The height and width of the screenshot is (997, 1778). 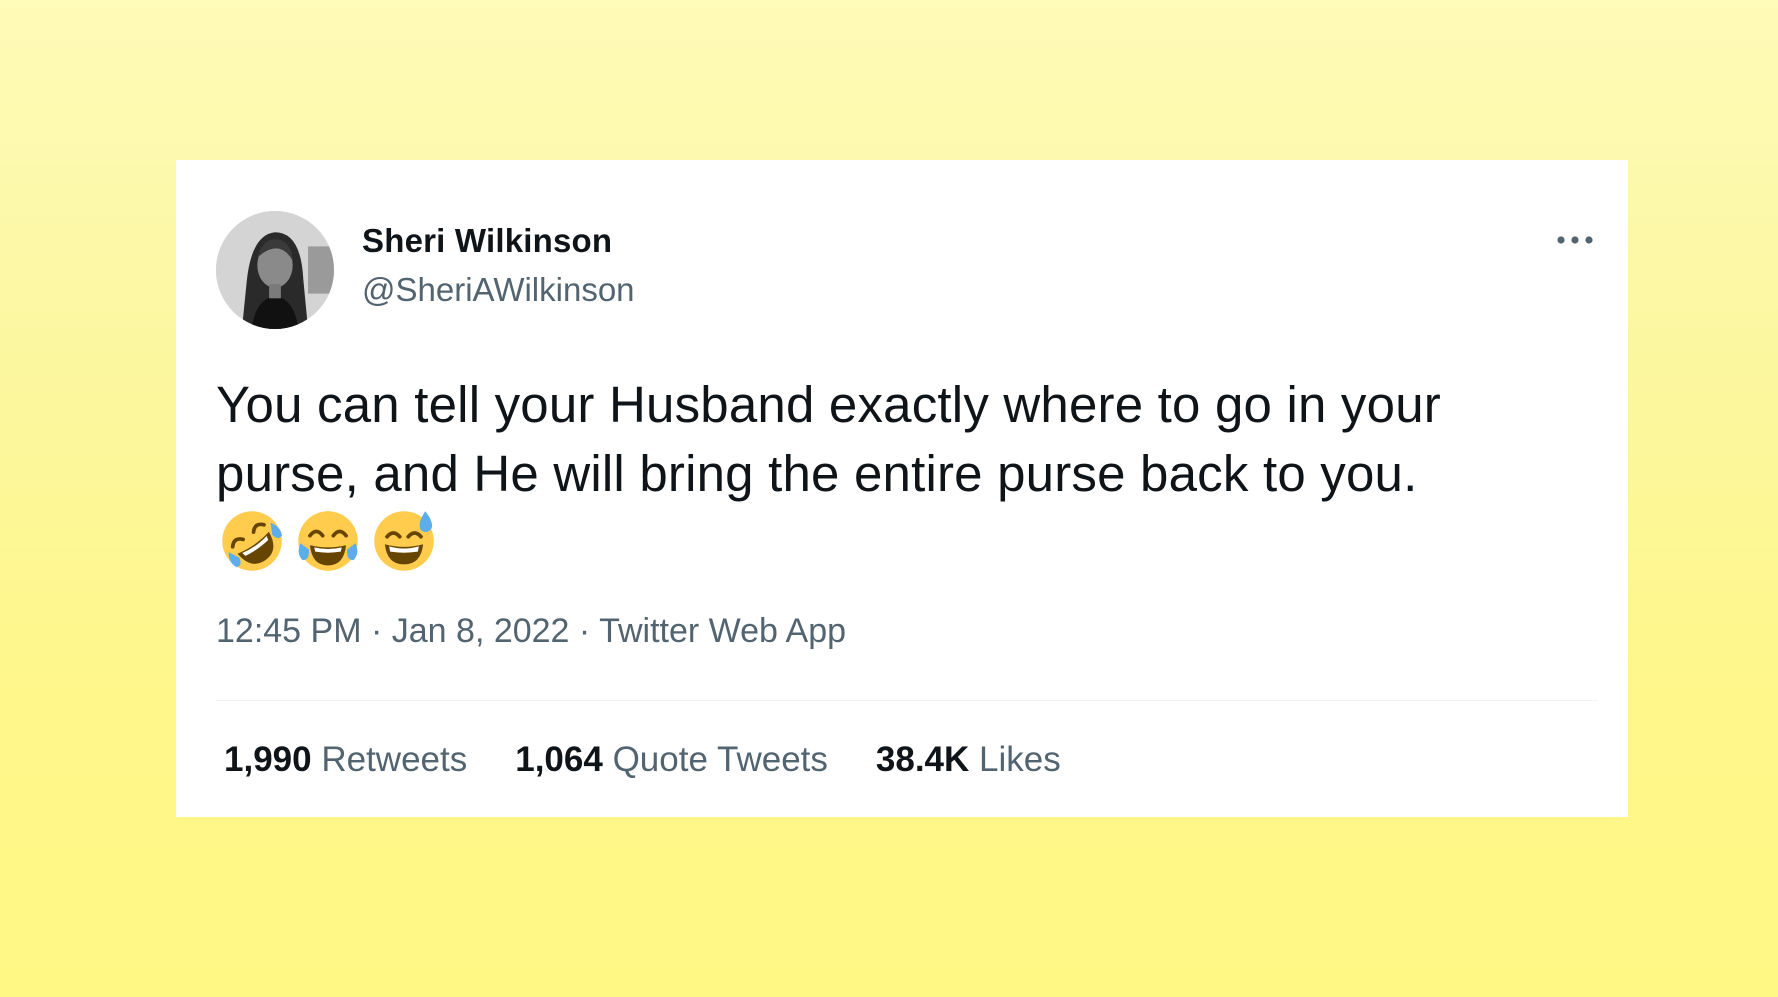 I want to click on retweets-stat: 1,990 Retweets, so click(x=345, y=760).